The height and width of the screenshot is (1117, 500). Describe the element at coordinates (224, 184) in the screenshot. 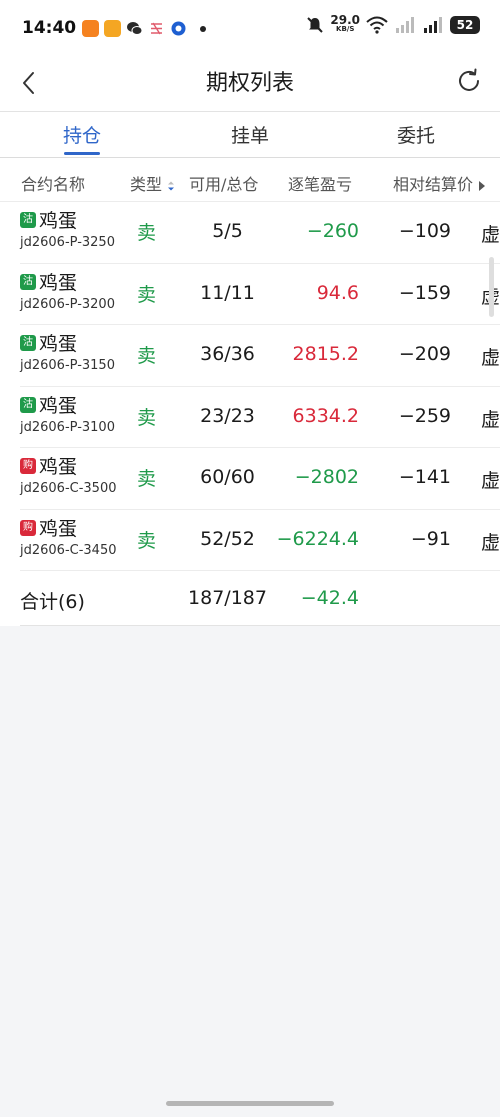

I see `column-header-available-total: 可用/总仓` at that location.